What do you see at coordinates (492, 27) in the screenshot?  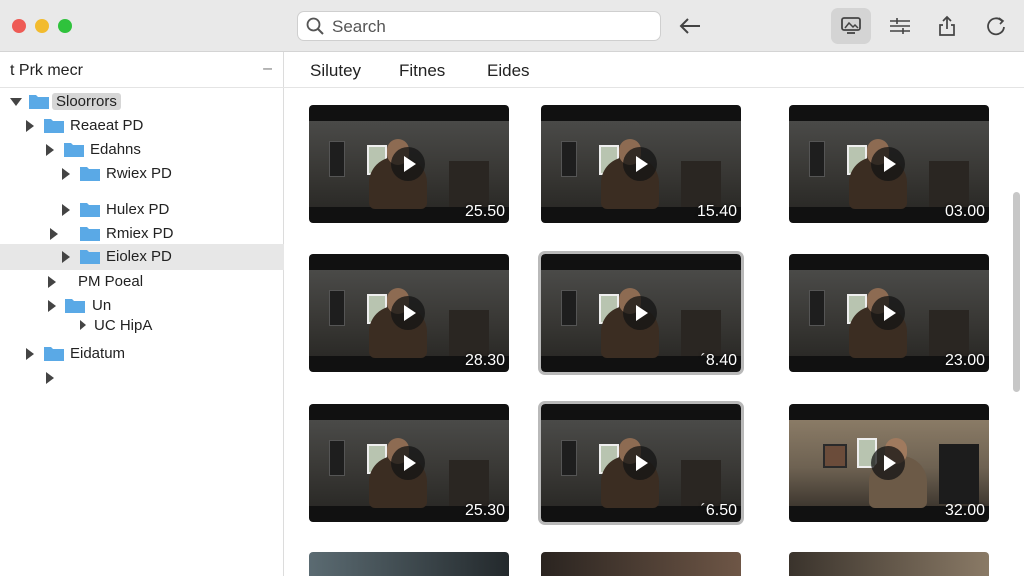 I see `search-input` at bounding box center [492, 27].